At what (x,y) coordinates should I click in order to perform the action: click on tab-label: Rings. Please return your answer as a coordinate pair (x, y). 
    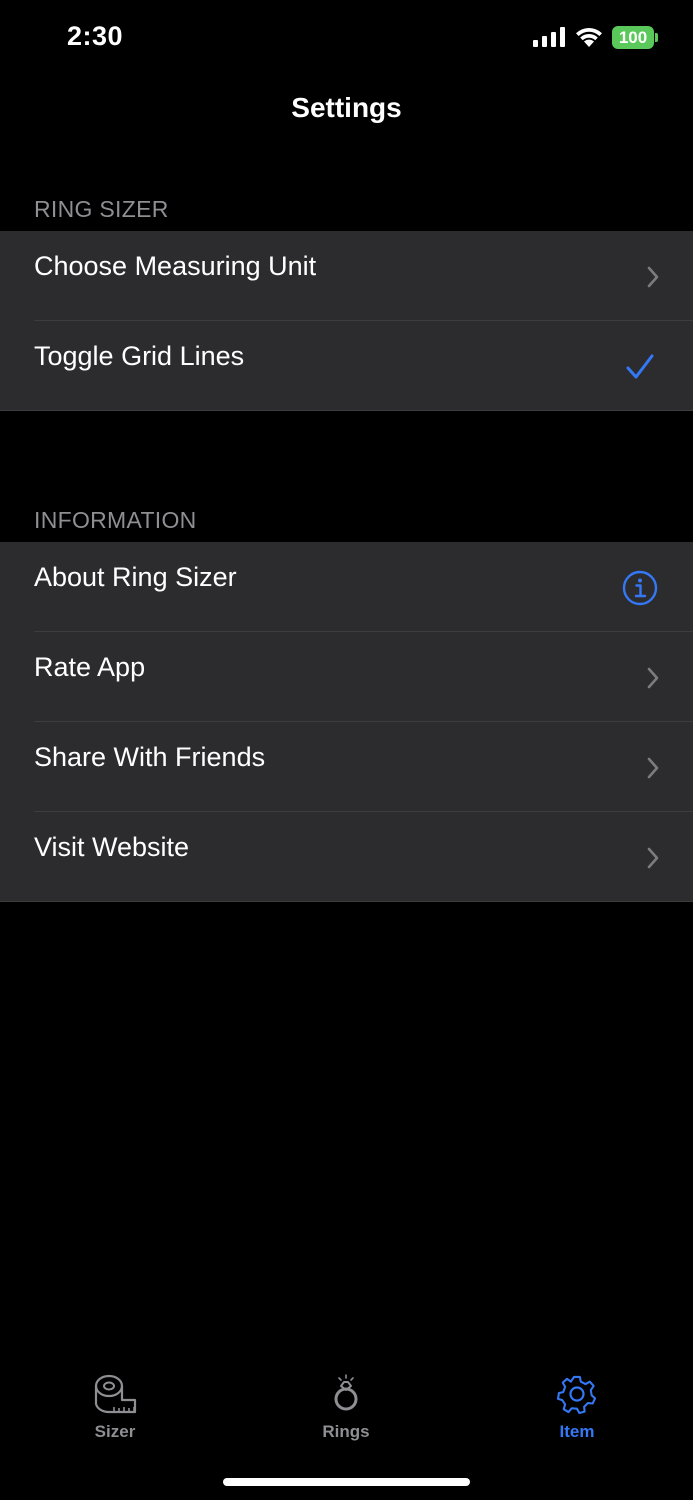
    Looking at the image, I should click on (346, 1431).